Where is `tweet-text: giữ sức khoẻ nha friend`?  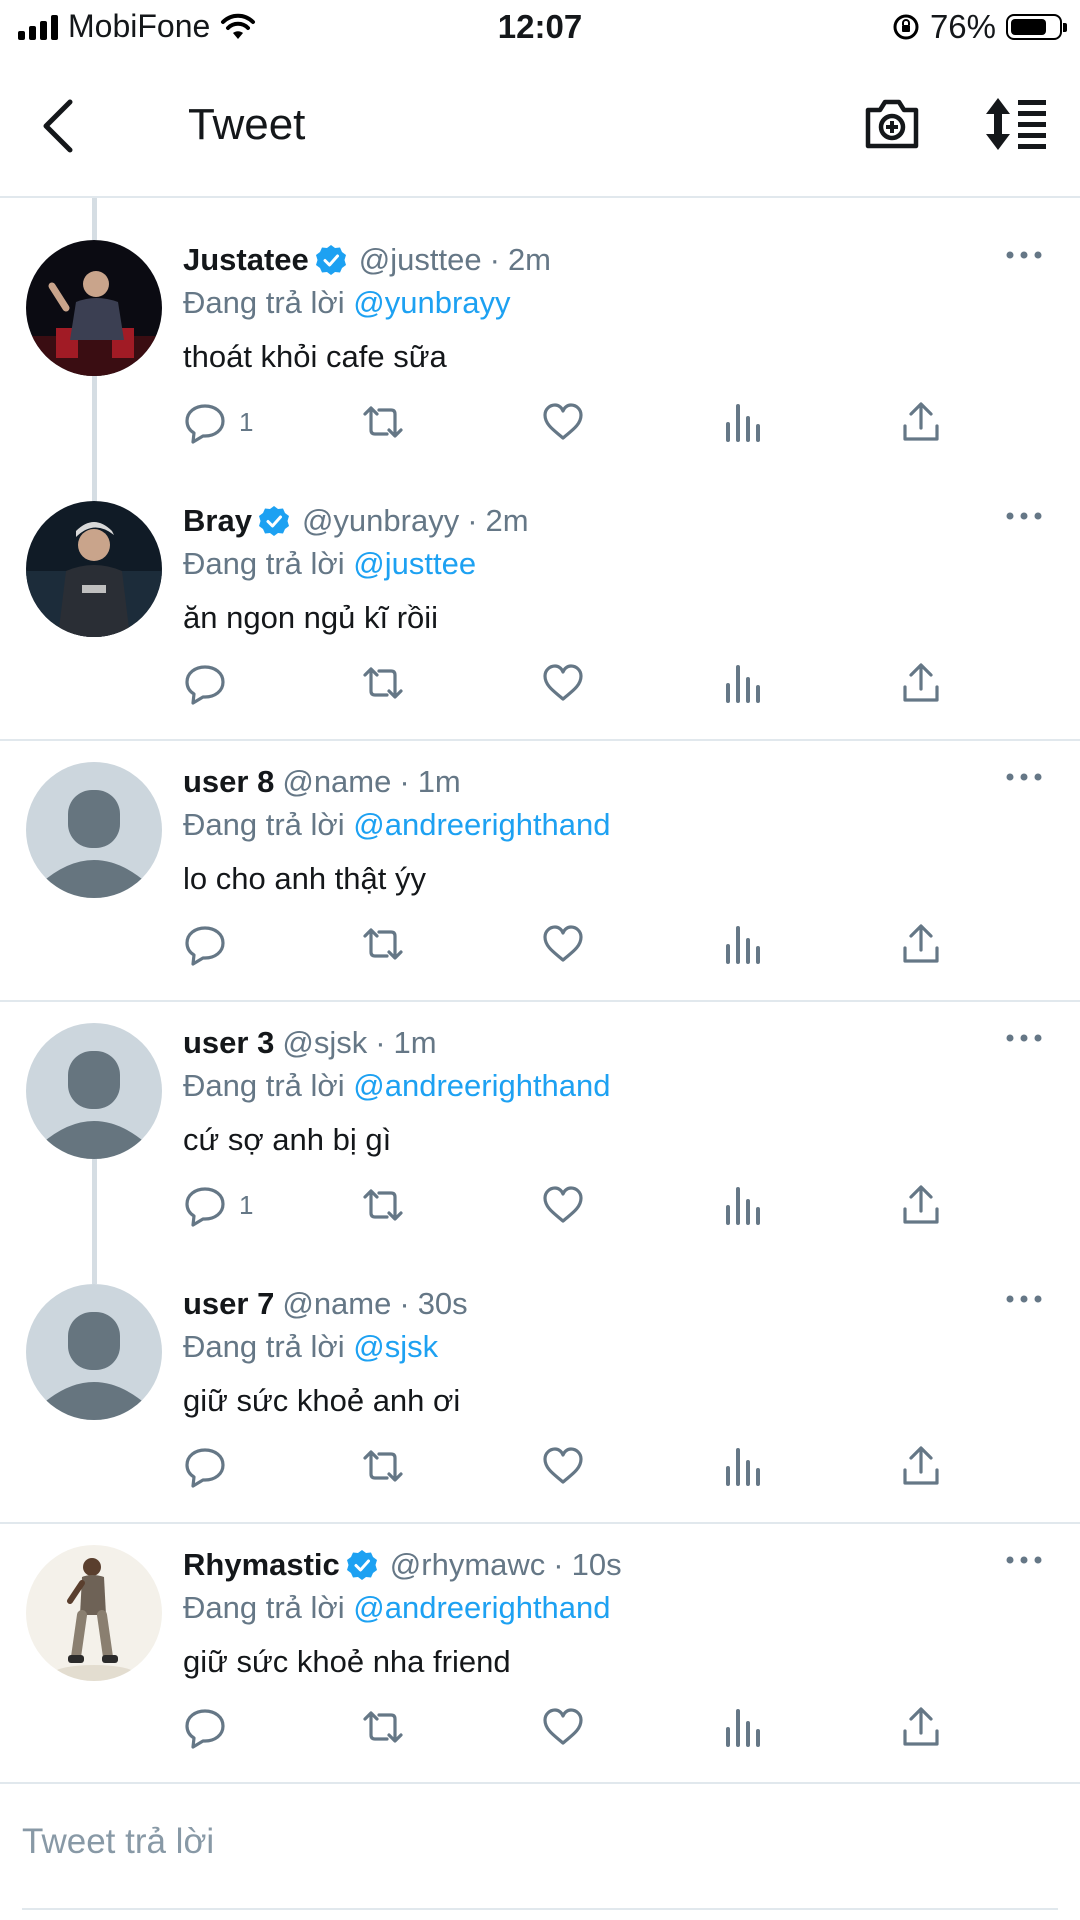
tweet-text: giữ sức khoẻ nha friend is located at coordinates (347, 1661).